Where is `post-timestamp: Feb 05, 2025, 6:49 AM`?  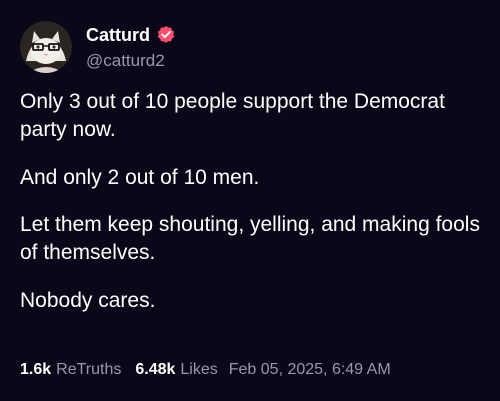 post-timestamp: Feb 05, 2025, 6:49 AM is located at coordinates (310, 370).